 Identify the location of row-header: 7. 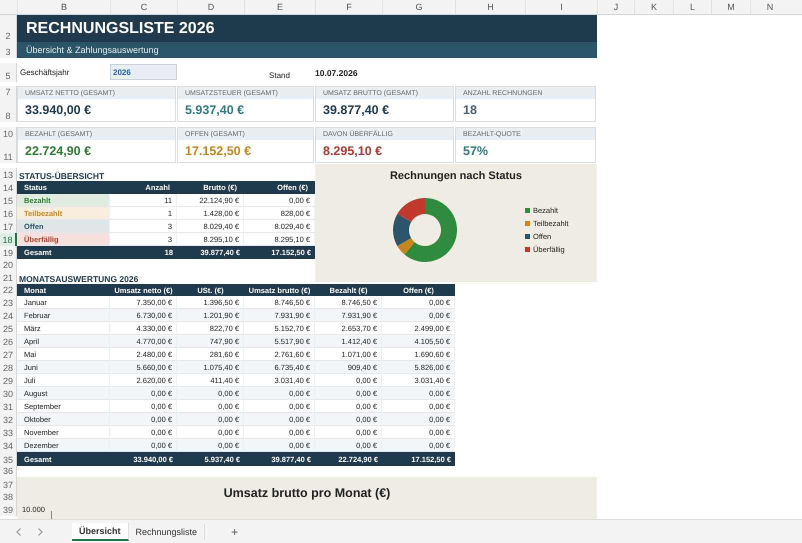
(8, 92).